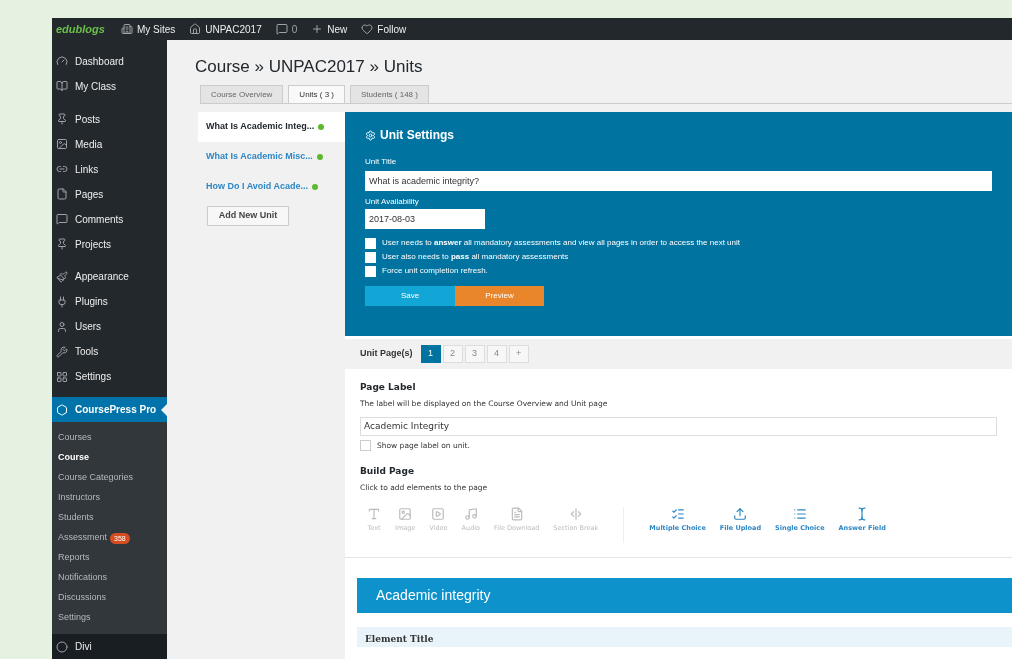 This screenshot has height=659, width=1012. I want to click on sidebar-item: Plugins, so click(109, 302).